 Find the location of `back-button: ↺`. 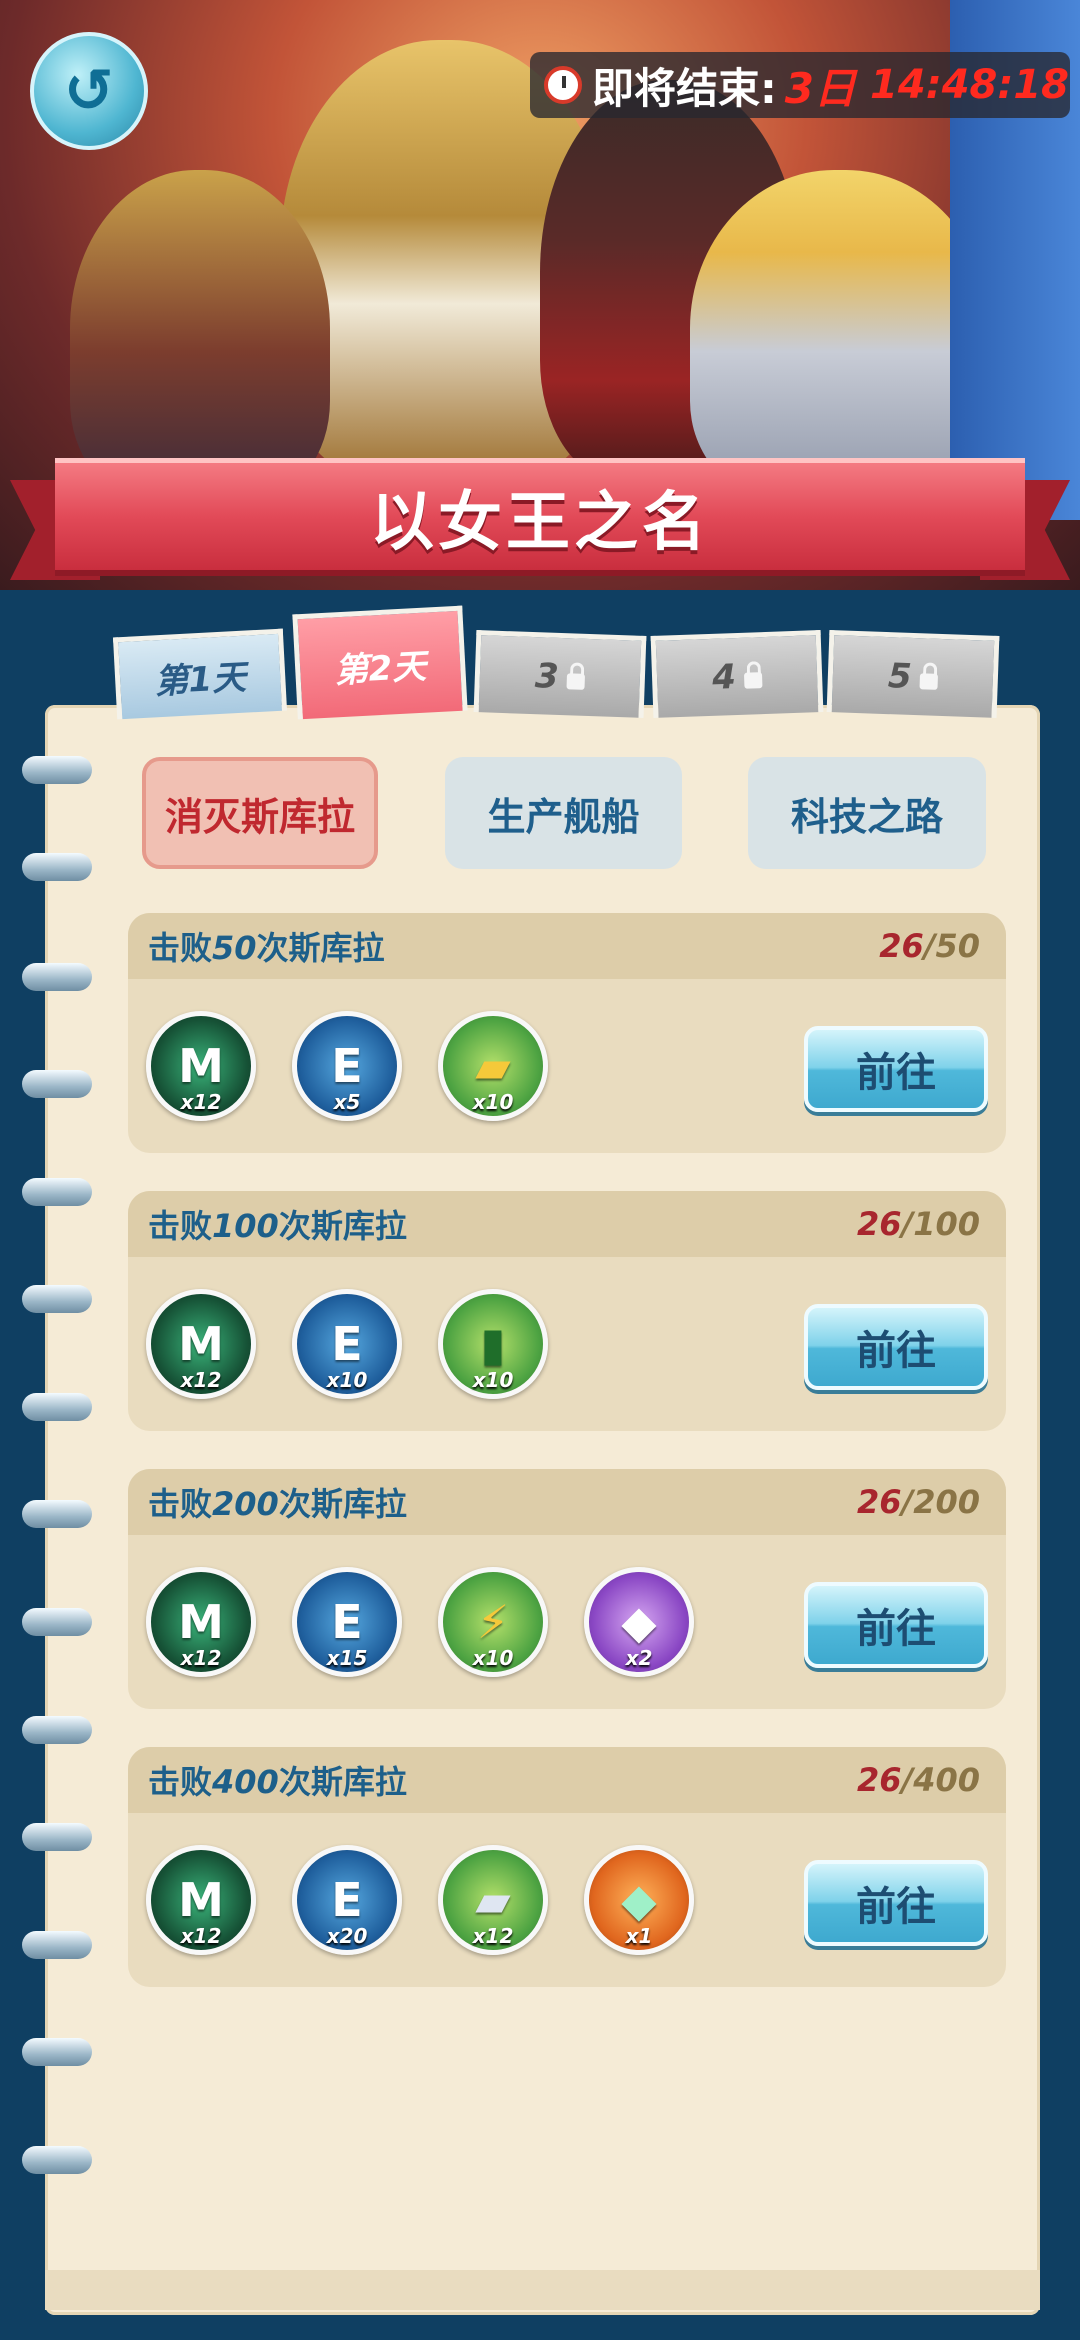

back-button: ↺ is located at coordinates (89, 91).